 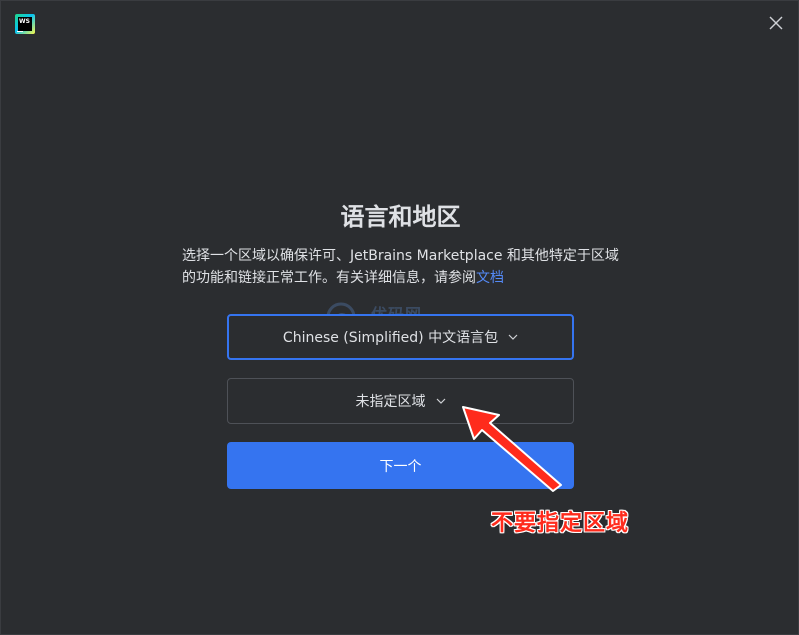 What do you see at coordinates (400, 217) in the screenshot?
I see `page-title: 语言和地区` at bounding box center [400, 217].